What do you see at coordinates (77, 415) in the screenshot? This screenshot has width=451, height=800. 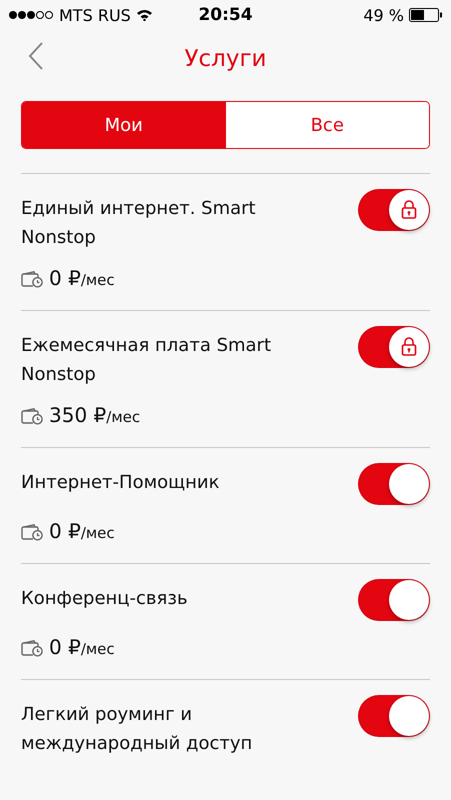 I see `price-amount: 350 ₽` at bounding box center [77, 415].